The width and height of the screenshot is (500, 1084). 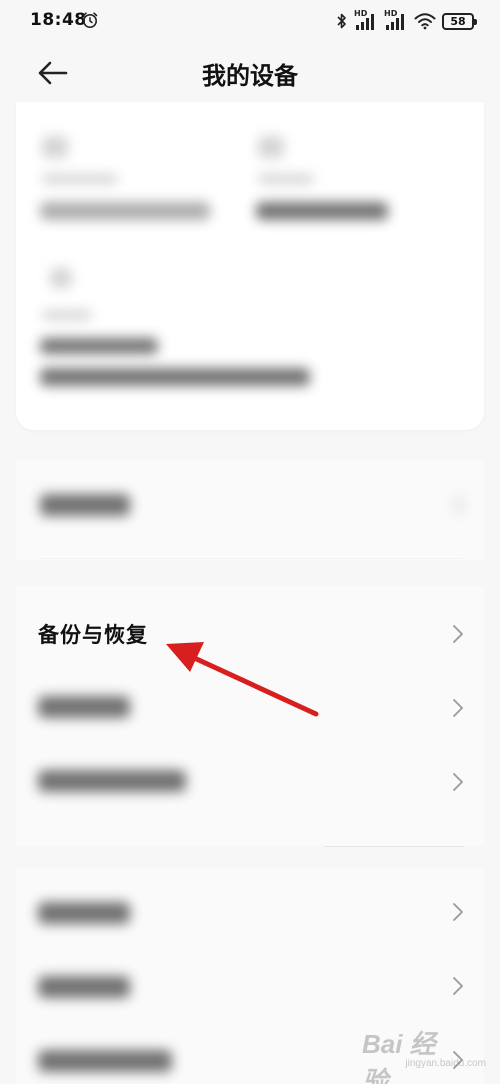 What do you see at coordinates (250, 22) in the screenshot?
I see `status-bar: 18:48 HD HD 58` at bounding box center [250, 22].